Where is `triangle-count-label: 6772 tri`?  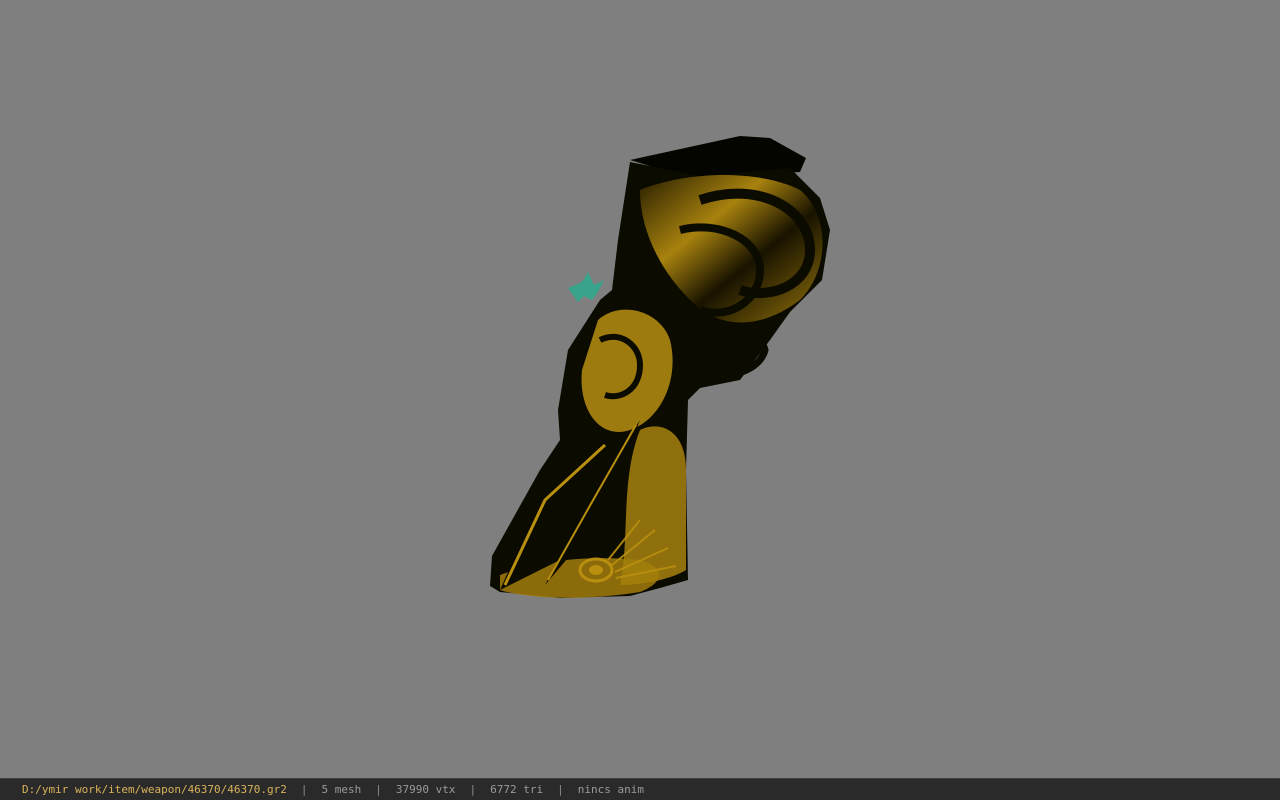 triangle-count-label: 6772 tri is located at coordinates (517, 789).